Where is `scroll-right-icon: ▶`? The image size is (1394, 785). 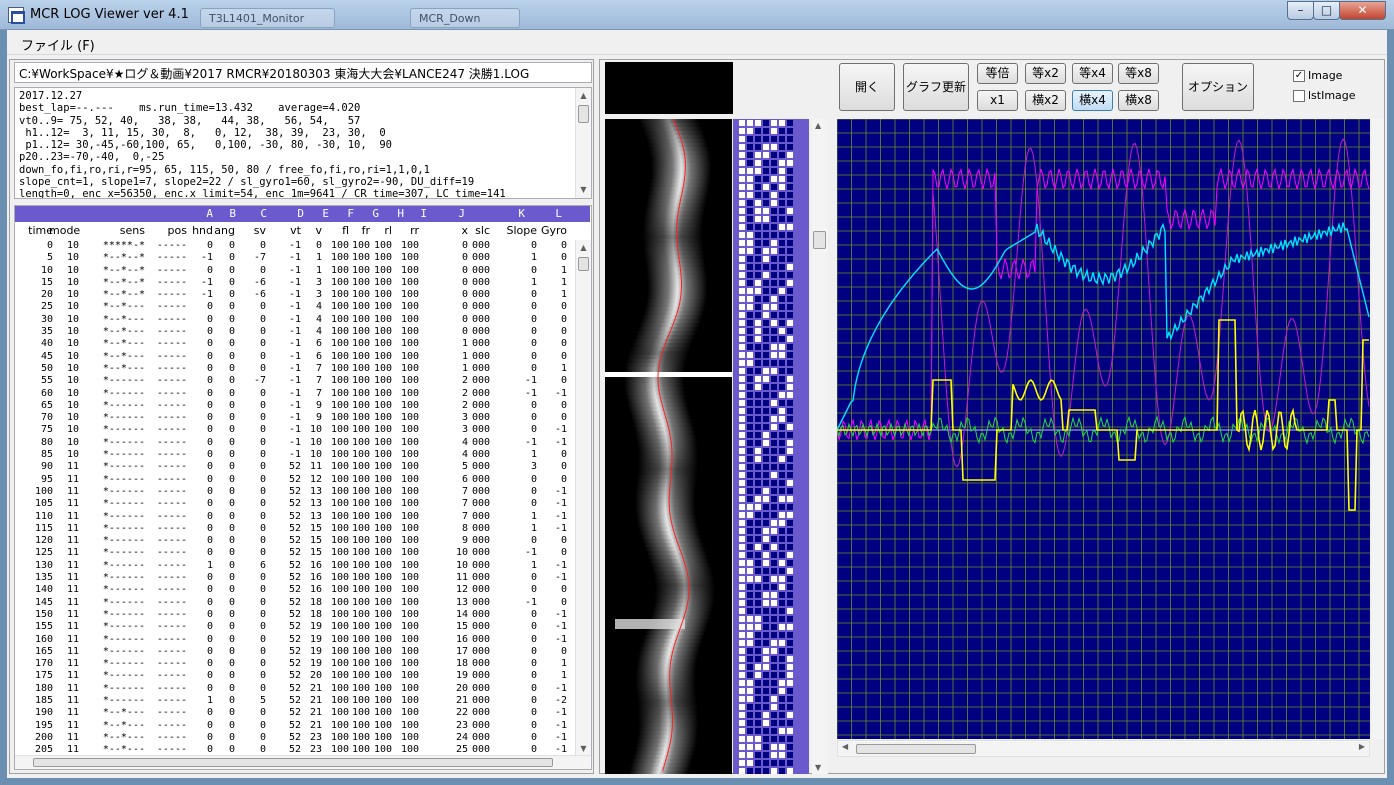
scroll-right-icon: ▶ is located at coordinates (1362, 746).